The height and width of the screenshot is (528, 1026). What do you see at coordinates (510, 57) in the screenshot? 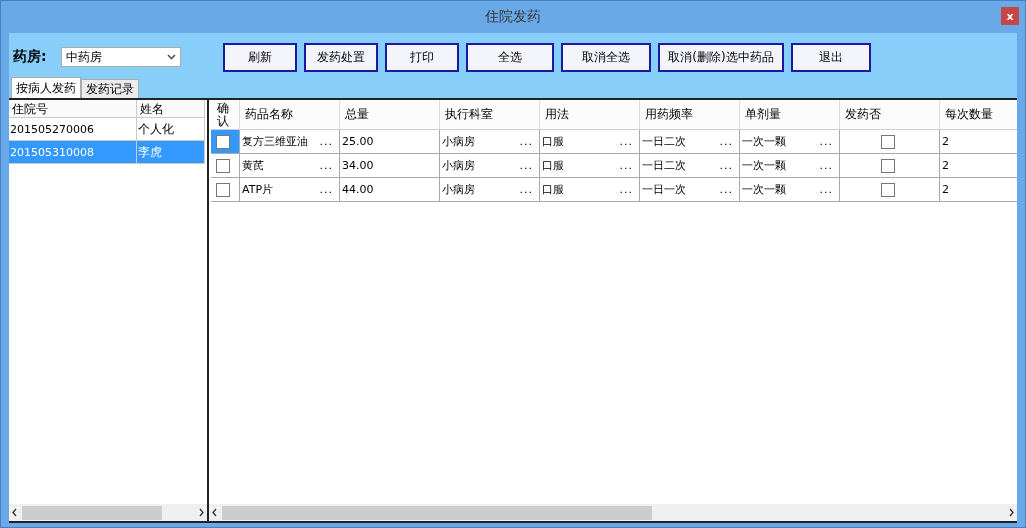
I see `toolbar-button: 全选` at bounding box center [510, 57].